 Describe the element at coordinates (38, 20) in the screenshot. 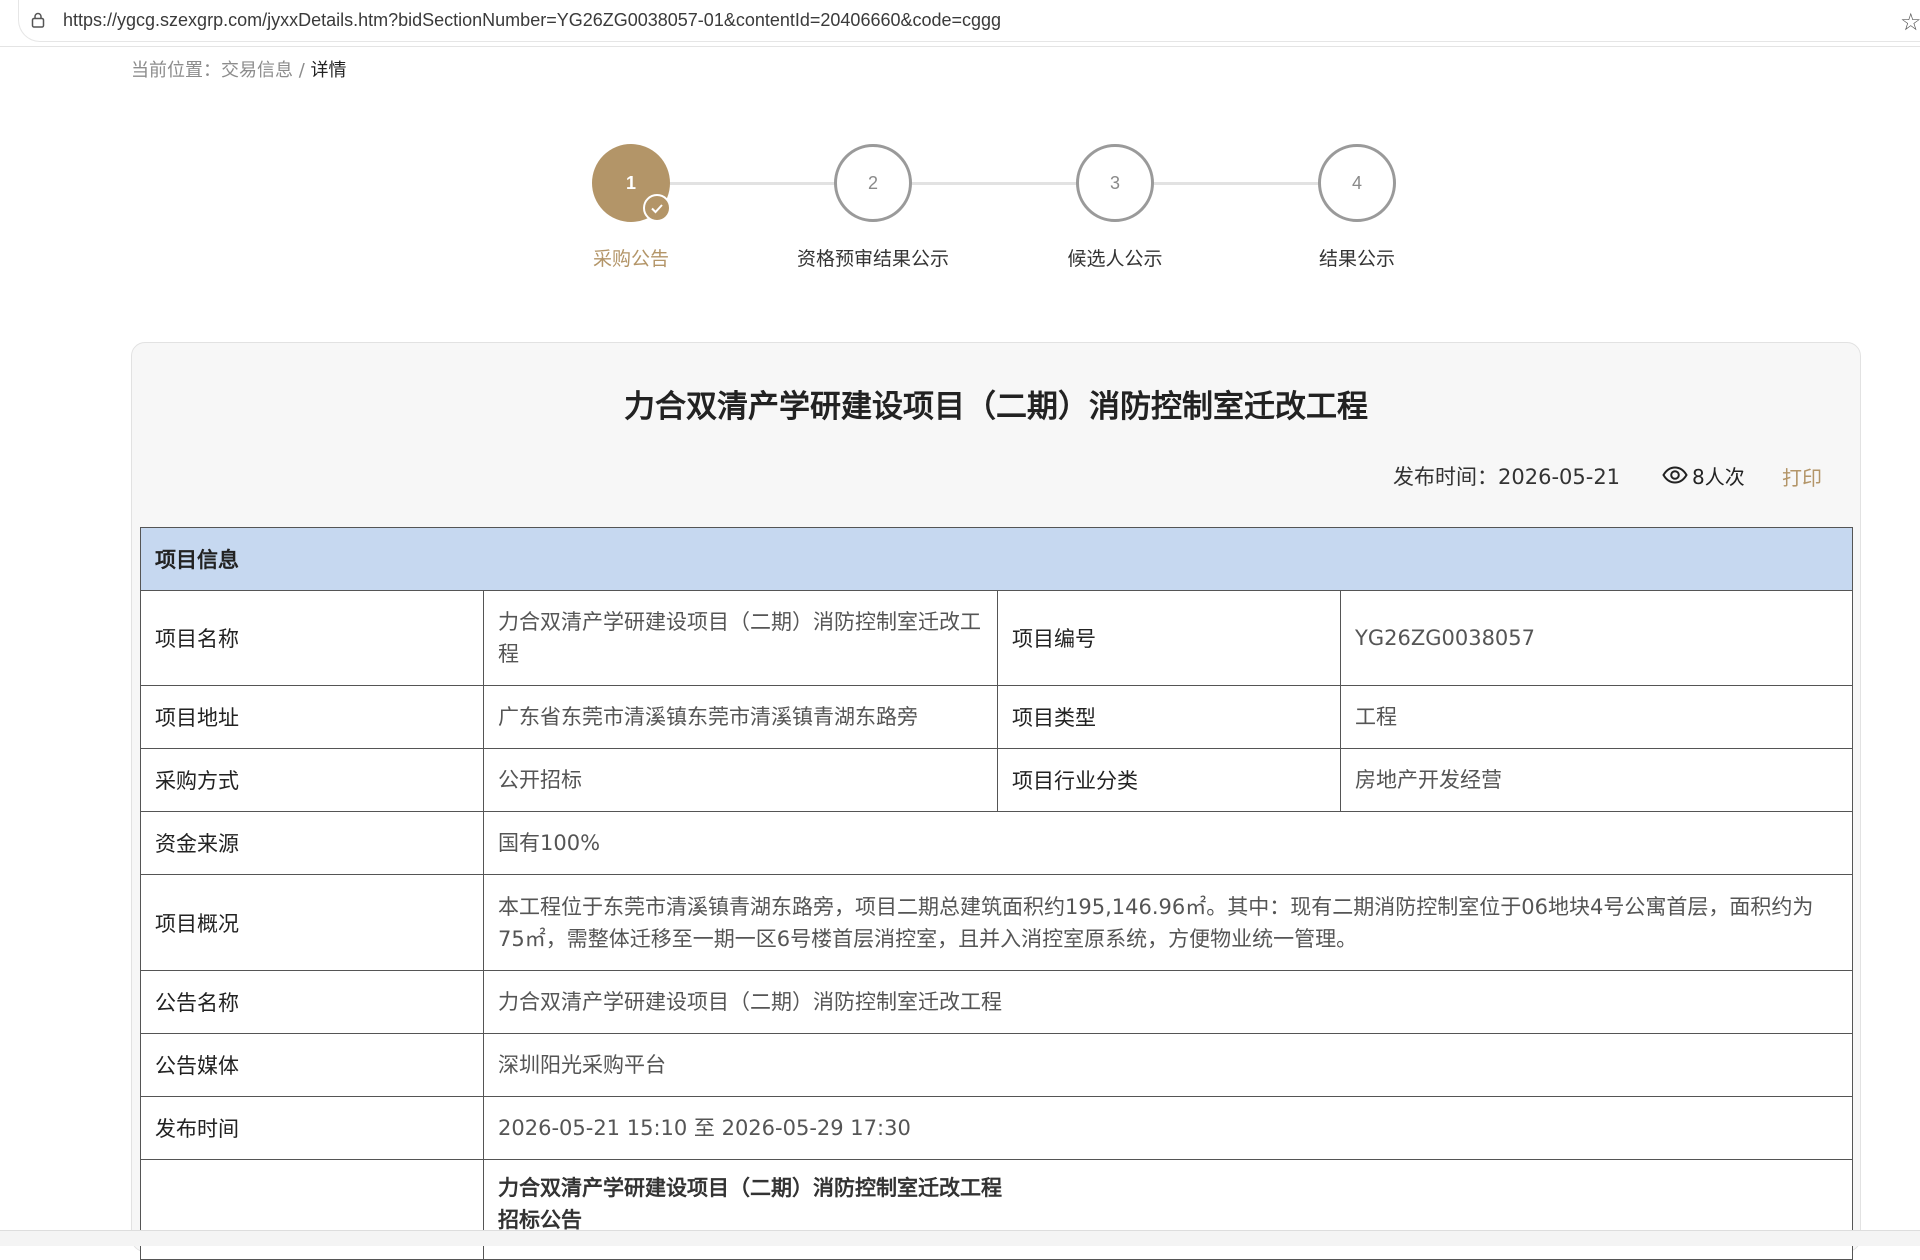

I see `lock-icon` at that location.